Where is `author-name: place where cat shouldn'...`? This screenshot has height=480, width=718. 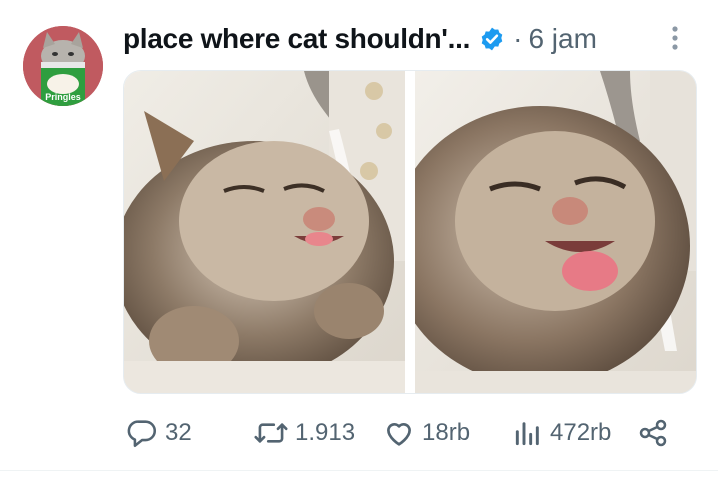
author-name: place where cat shouldn'... is located at coordinates (296, 39).